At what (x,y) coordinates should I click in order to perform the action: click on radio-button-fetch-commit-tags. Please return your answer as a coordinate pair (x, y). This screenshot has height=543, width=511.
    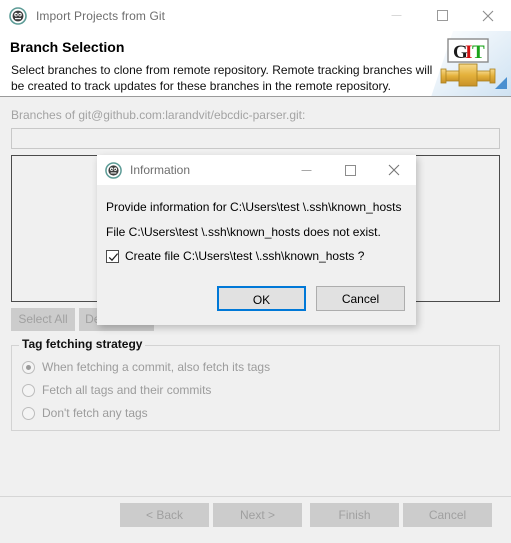
    Looking at the image, I should click on (28, 367).